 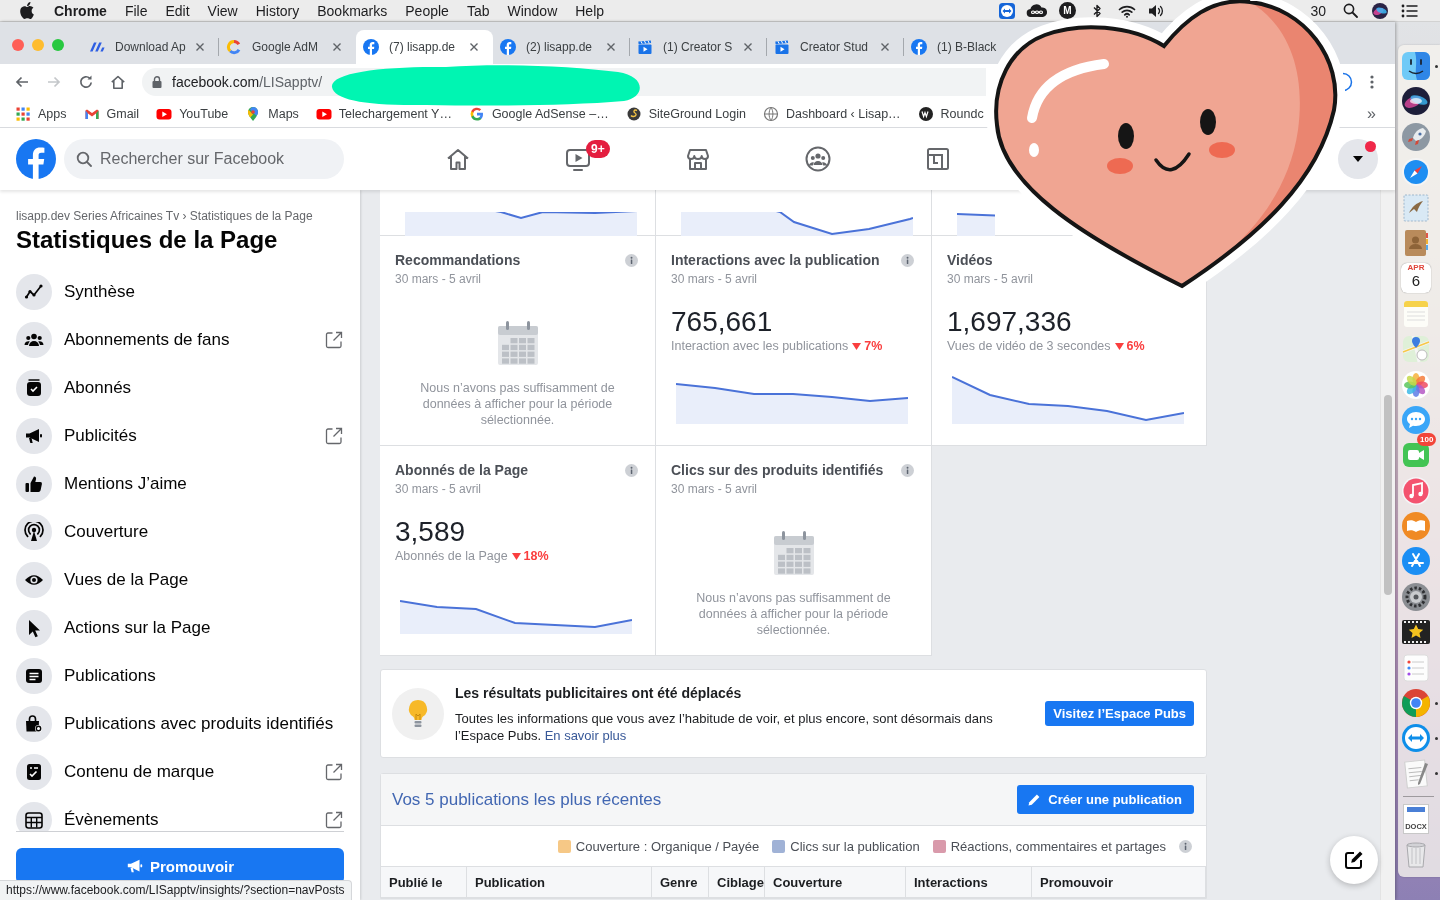 I want to click on sidebar-item: Actions sur la Page, so click(x=180, y=628).